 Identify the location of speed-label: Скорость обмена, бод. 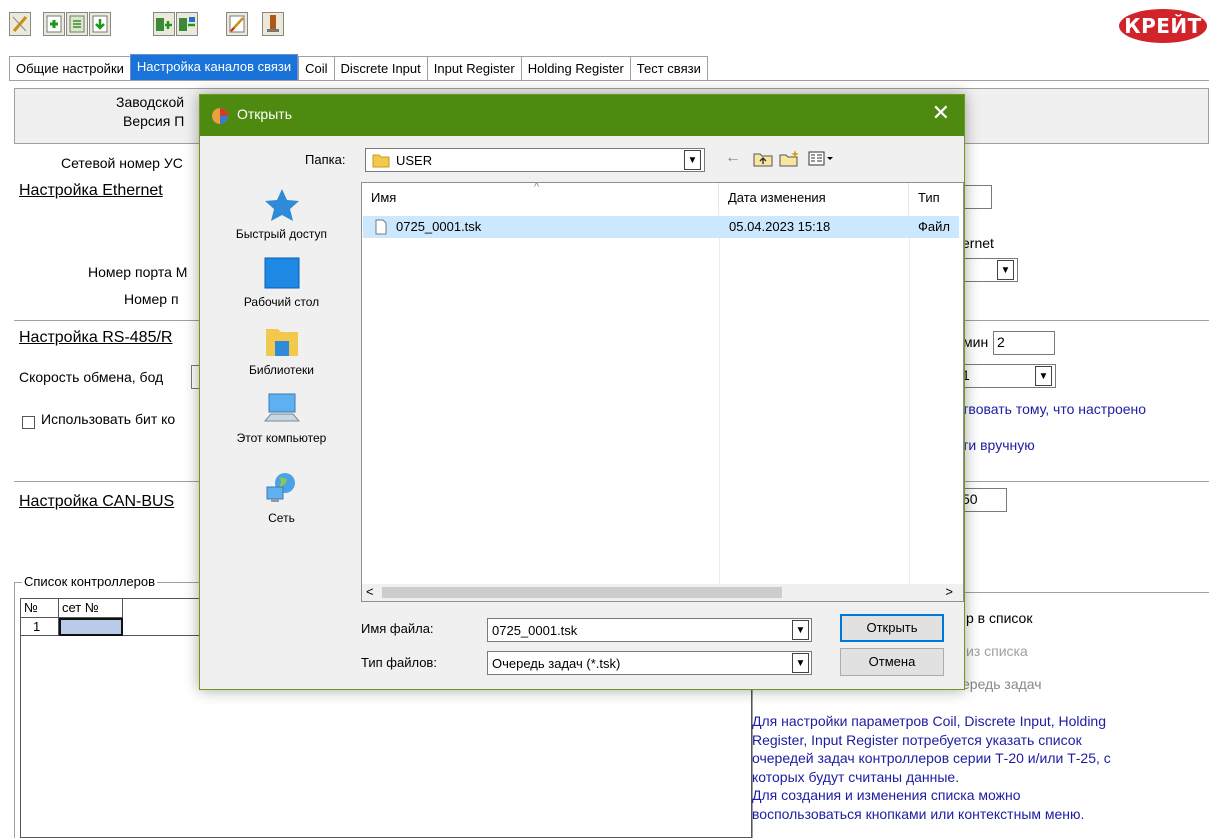
(91, 377).